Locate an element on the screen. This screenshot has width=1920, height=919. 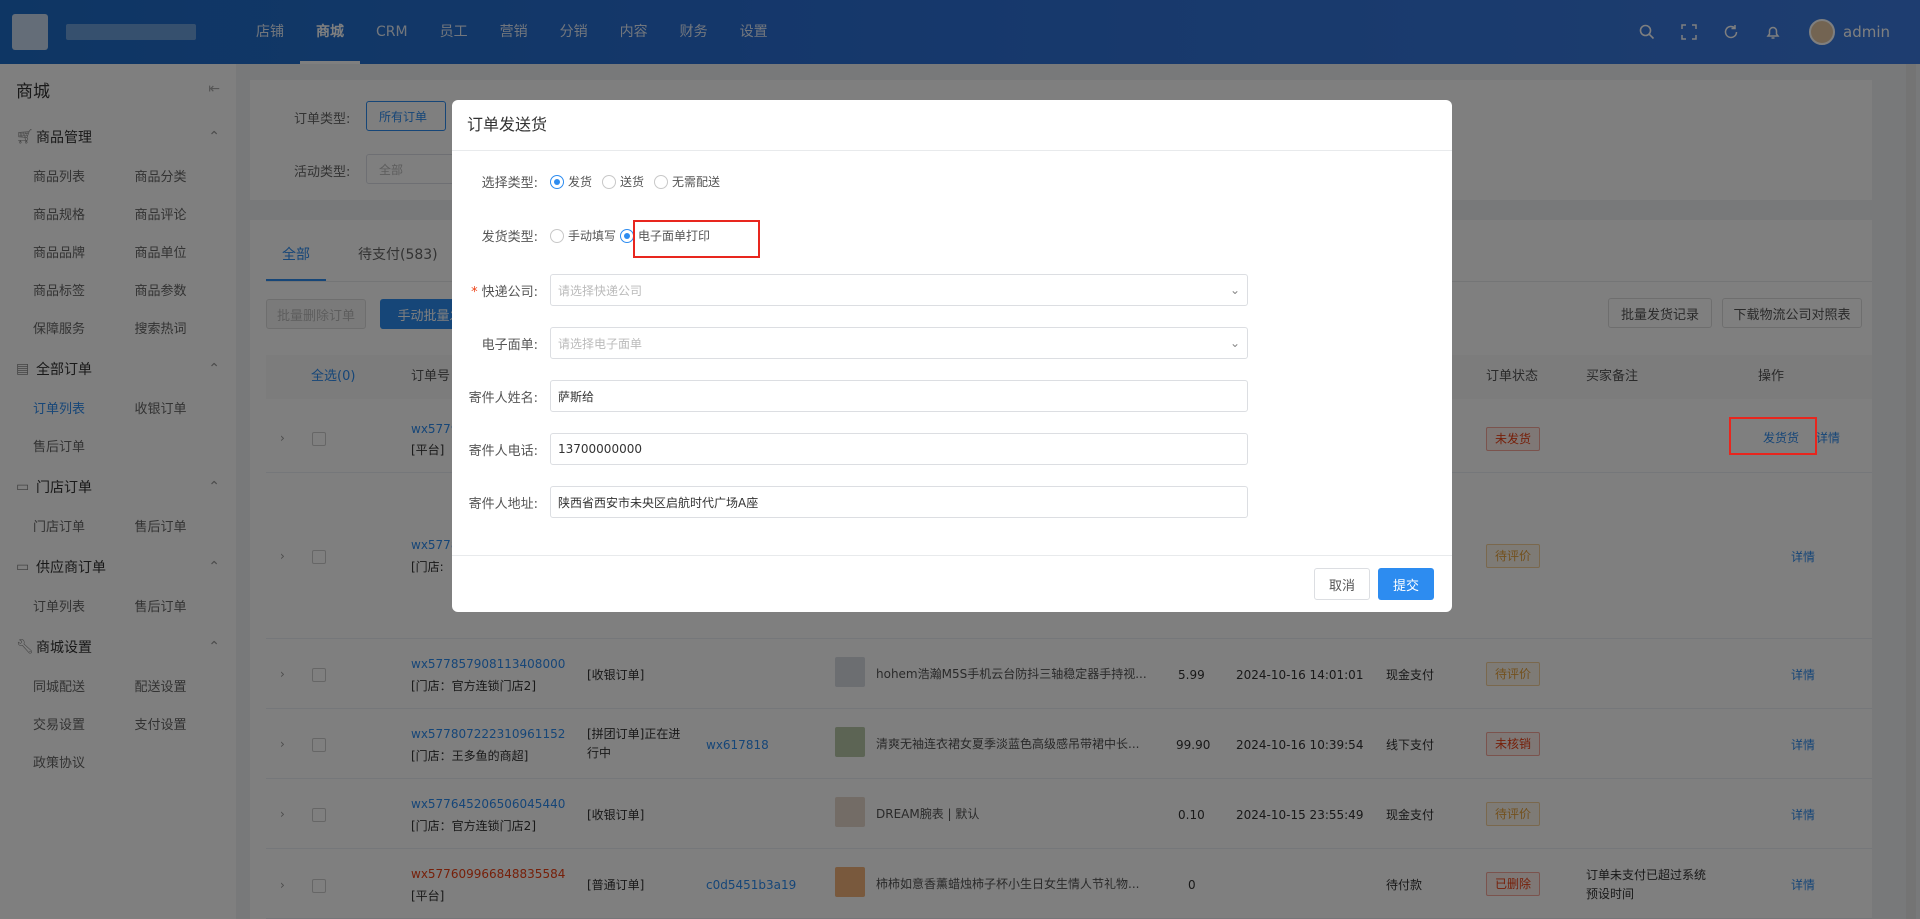
dialog-footer: 取消 提交 is located at coordinates (952, 583).